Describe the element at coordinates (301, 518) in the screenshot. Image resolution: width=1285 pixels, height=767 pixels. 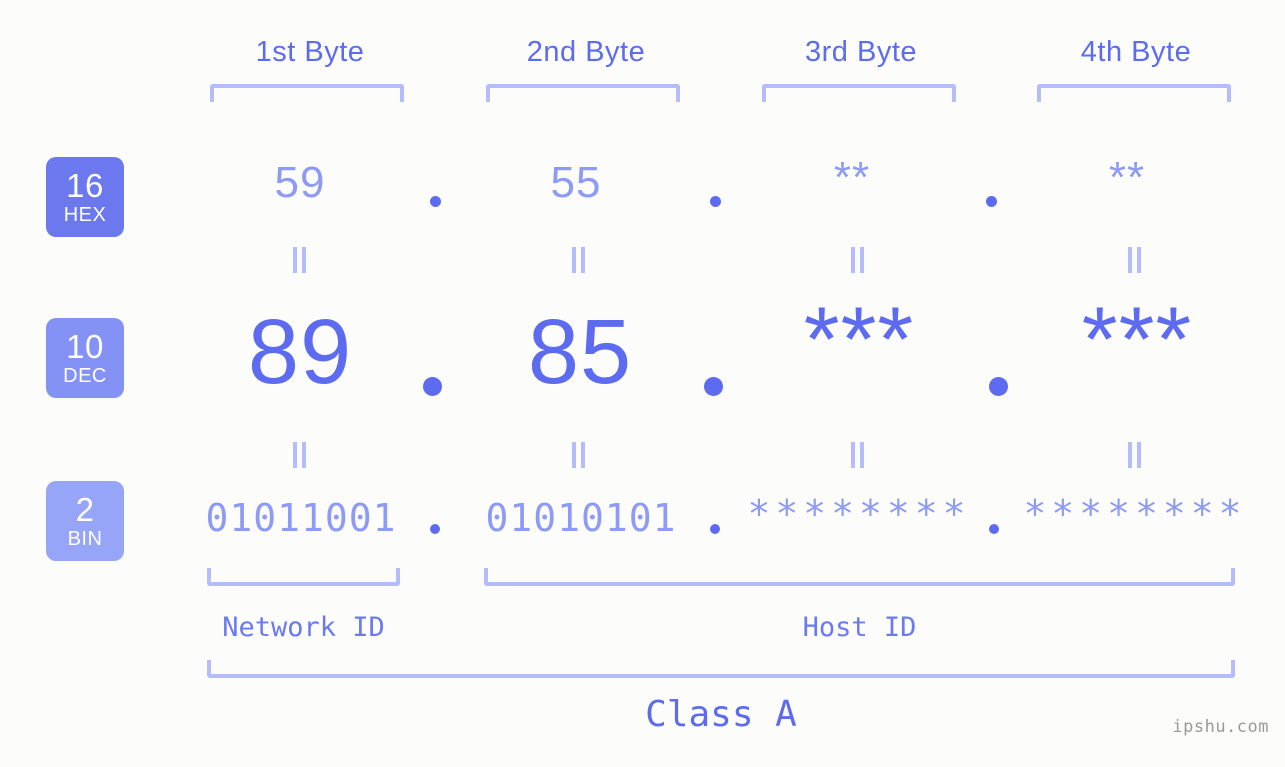
I see `bin-byte-1: 01011001` at that location.